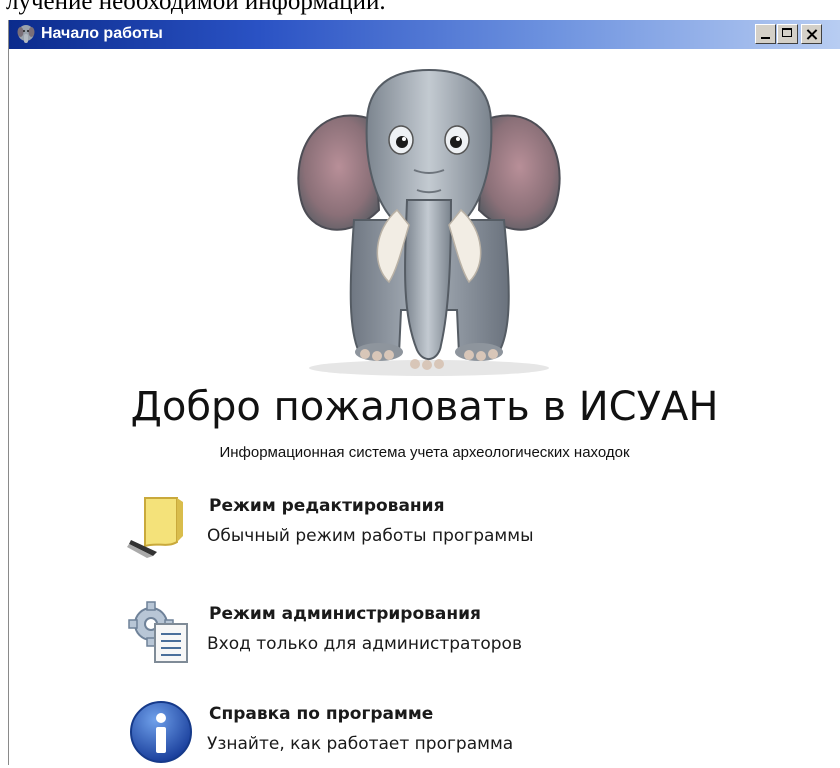 The image size is (840, 768). Describe the element at coordinates (161, 732) in the screenshot. I see `info-icon` at that location.